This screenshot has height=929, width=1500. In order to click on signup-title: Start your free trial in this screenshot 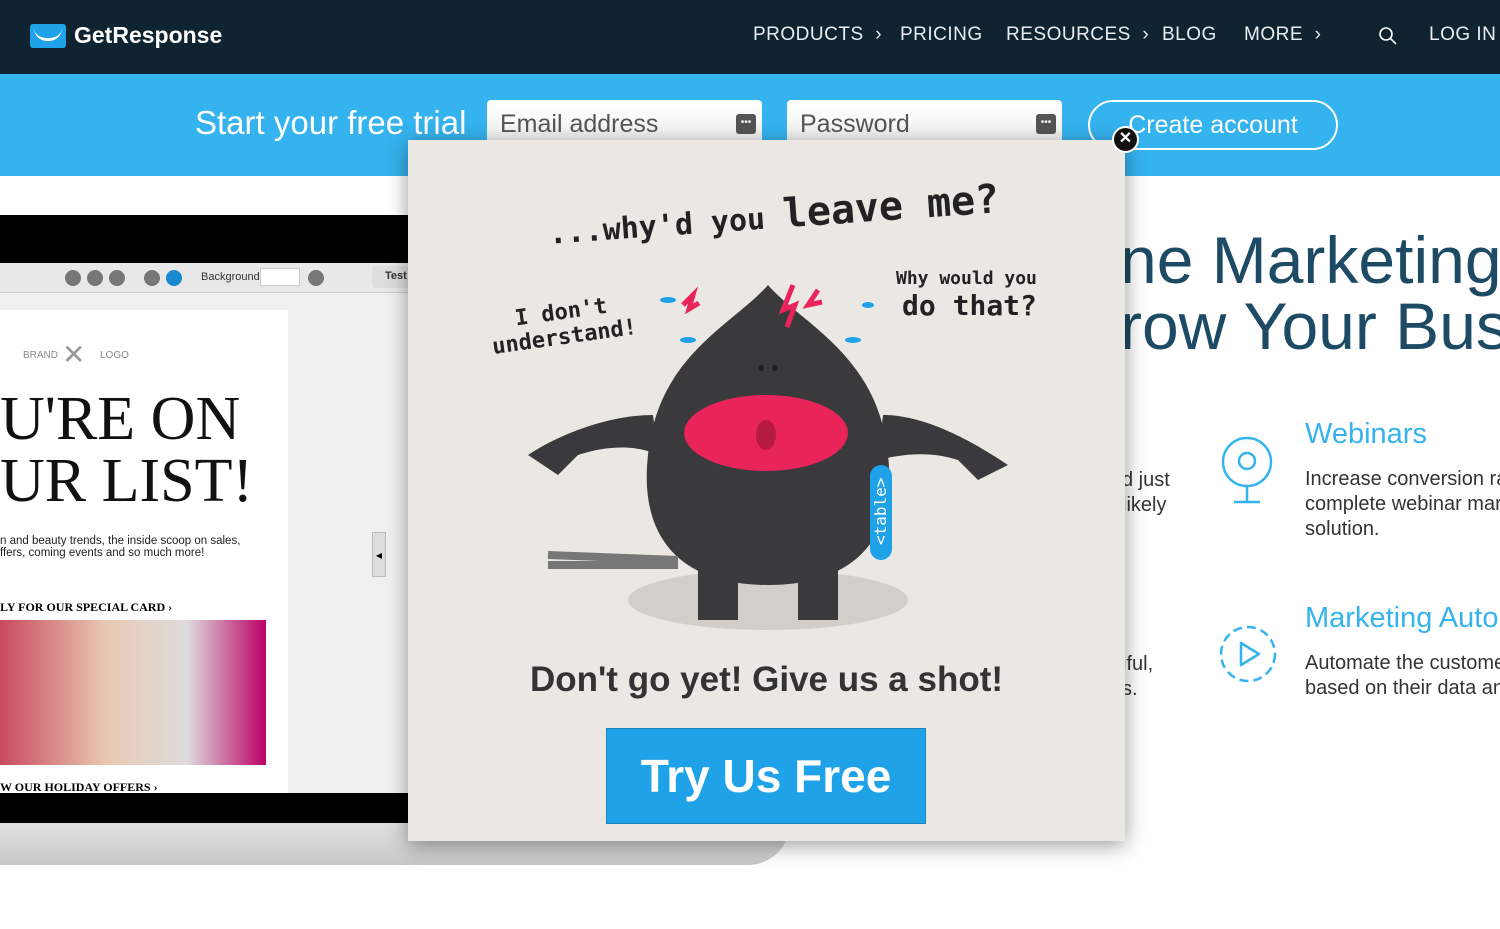, I will do `click(331, 122)`.